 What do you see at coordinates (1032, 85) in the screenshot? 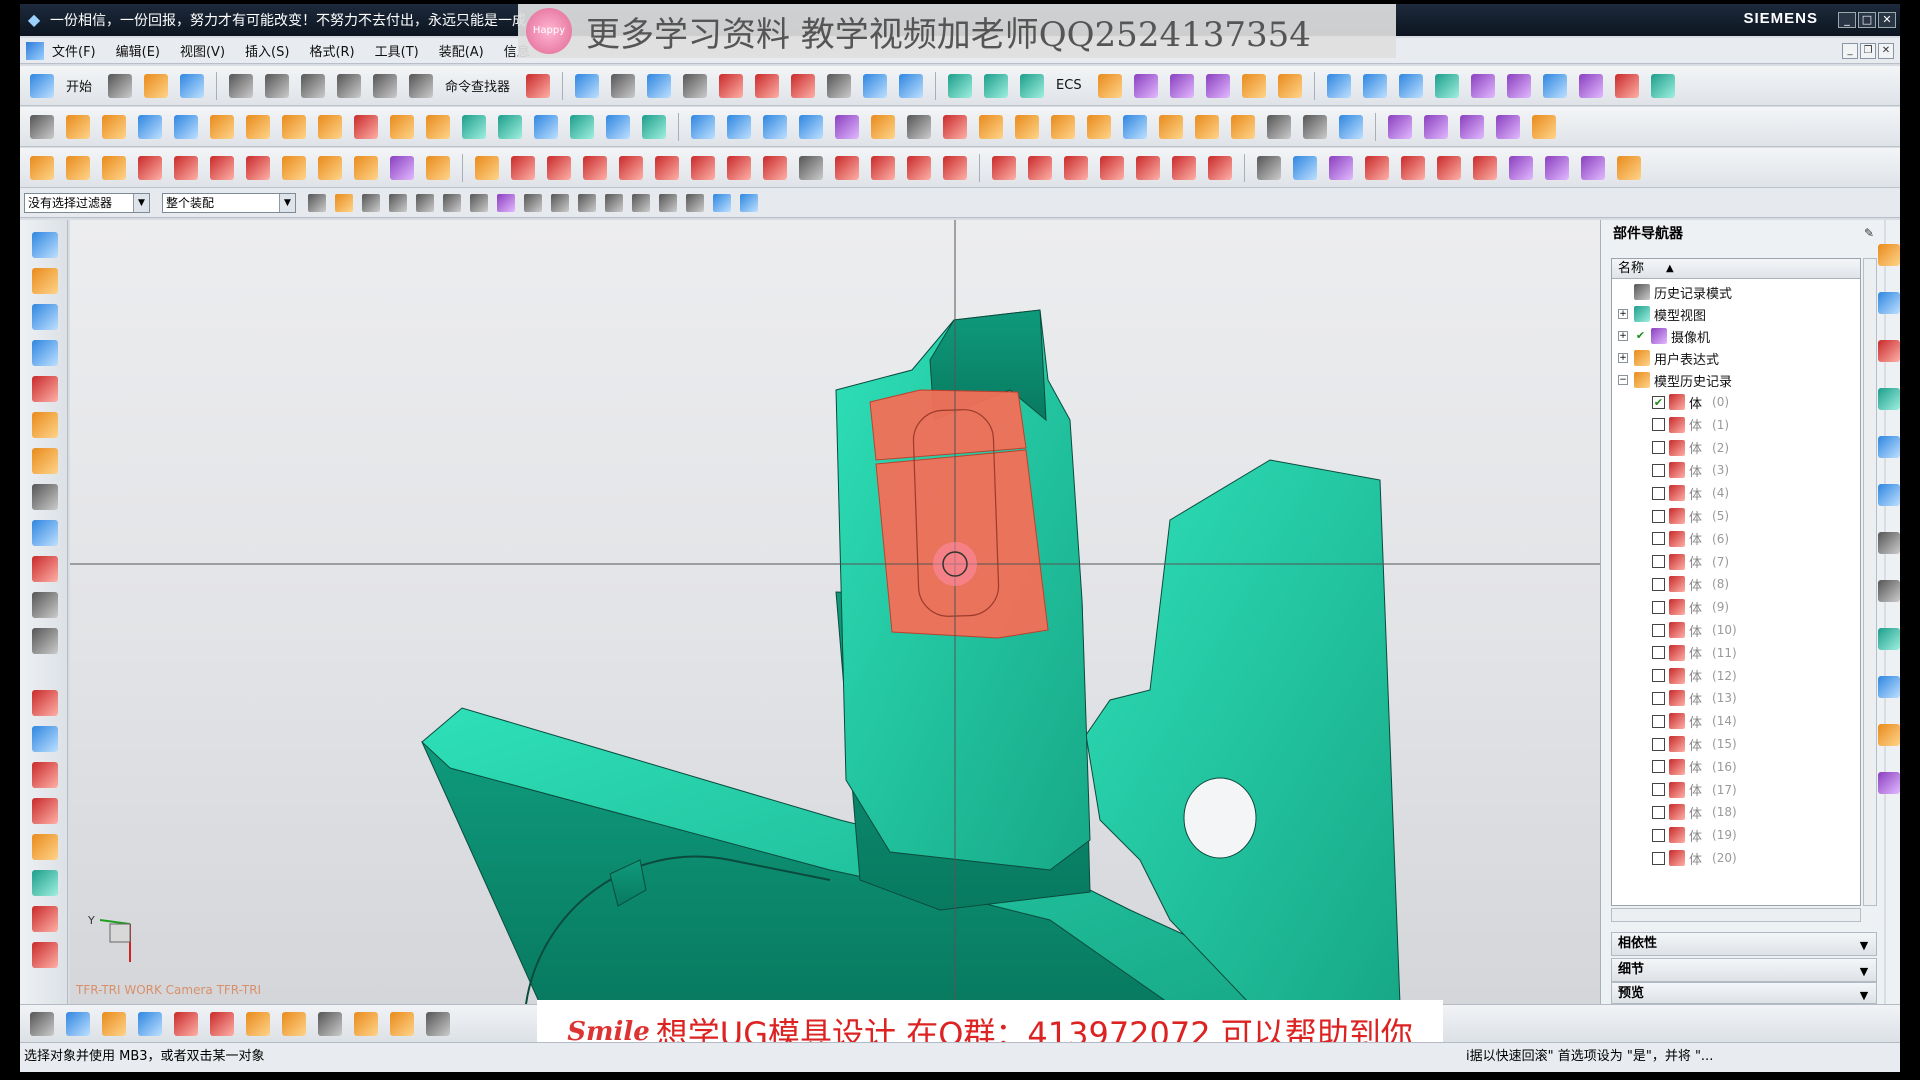
I see `copy-to-layer-icon` at bounding box center [1032, 85].